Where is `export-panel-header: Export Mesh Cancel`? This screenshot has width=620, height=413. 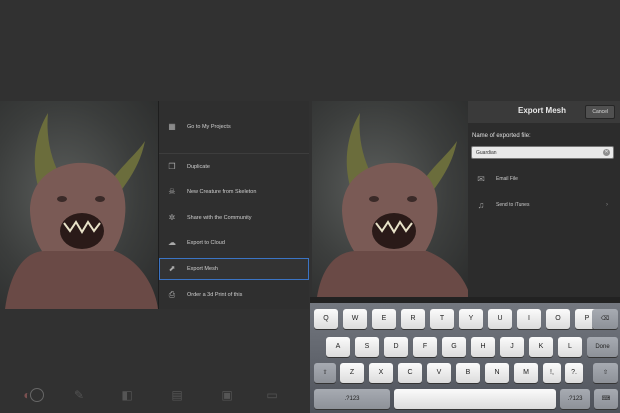 export-panel-header: Export Mesh Cancel is located at coordinates (544, 112).